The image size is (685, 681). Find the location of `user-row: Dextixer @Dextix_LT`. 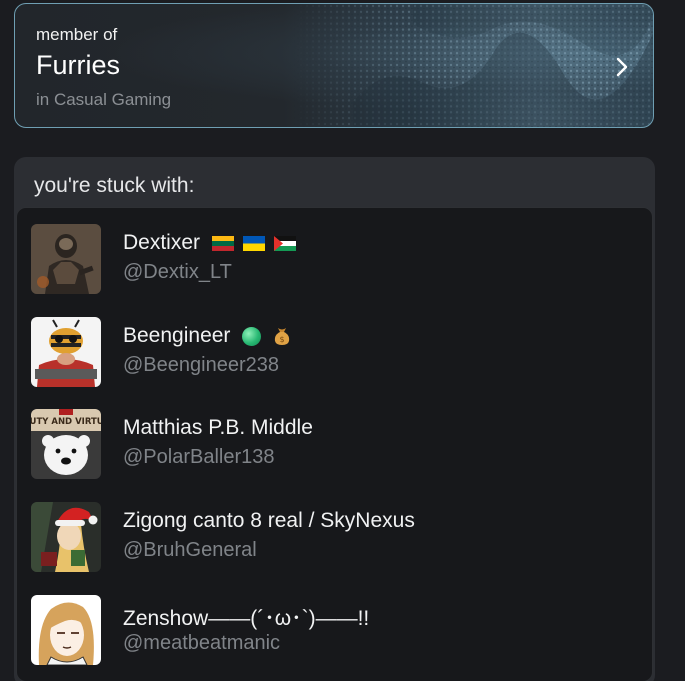

user-row: Dextixer @Dextix_LT is located at coordinates (334, 252).